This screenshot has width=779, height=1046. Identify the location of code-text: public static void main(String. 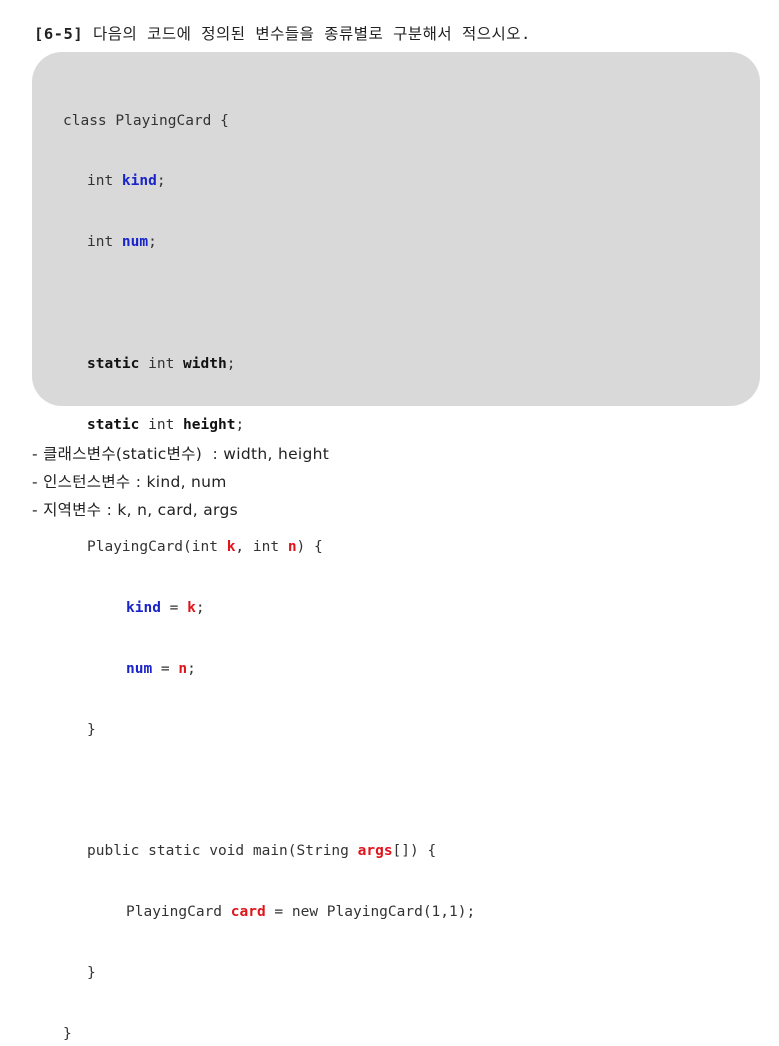
(222, 851).